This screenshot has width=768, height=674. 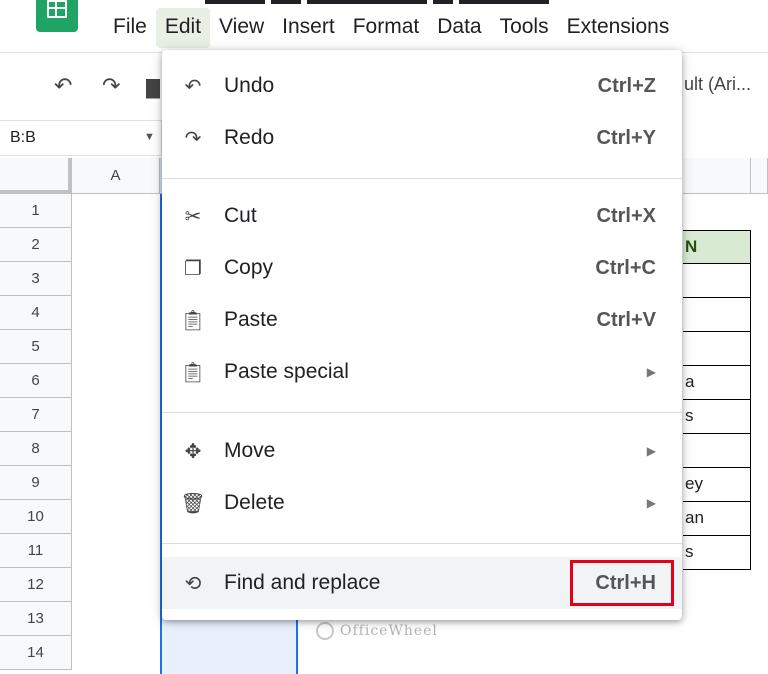 I want to click on row-header: 14, so click(x=36, y=653).